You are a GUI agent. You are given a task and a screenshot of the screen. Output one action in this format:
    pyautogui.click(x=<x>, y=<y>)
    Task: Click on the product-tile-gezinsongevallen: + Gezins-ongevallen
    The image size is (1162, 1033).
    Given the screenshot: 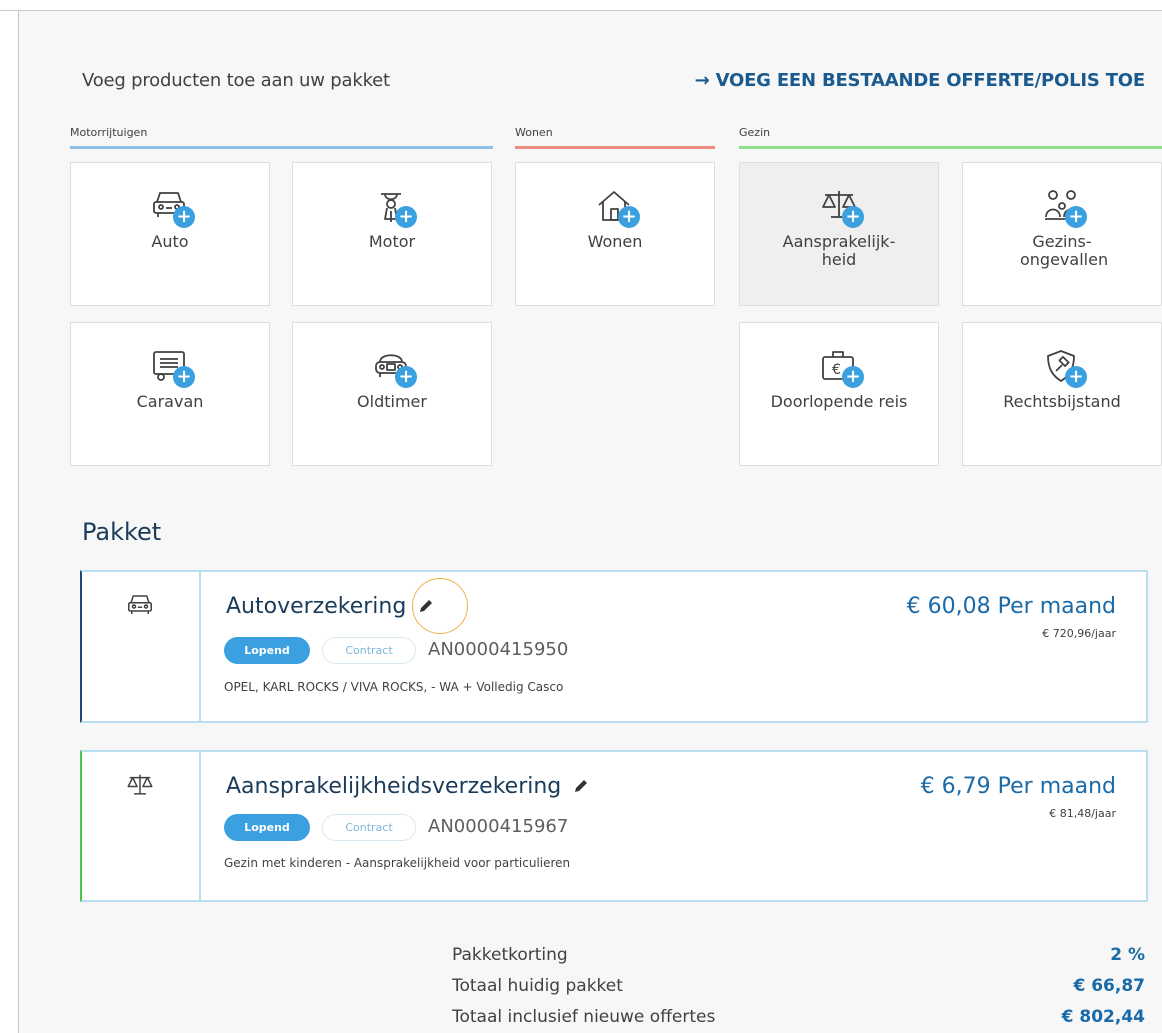 What is the action you would take?
    pyautogui.click(x=1062, y=234)
    